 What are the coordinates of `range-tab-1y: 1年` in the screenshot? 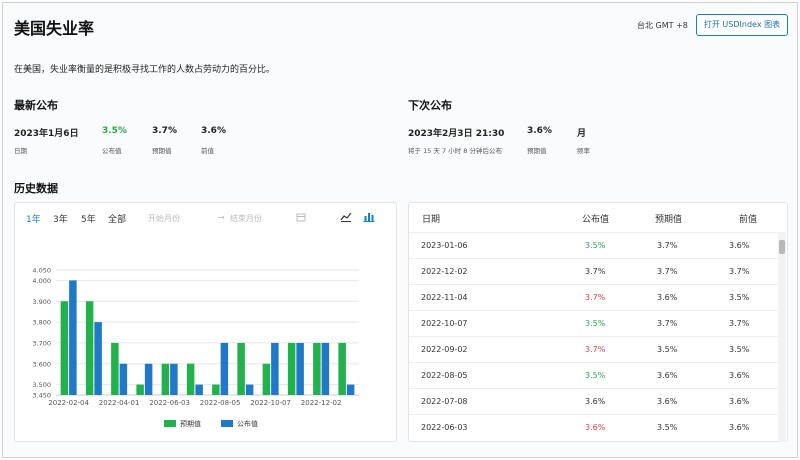 It's located at (33, 218).